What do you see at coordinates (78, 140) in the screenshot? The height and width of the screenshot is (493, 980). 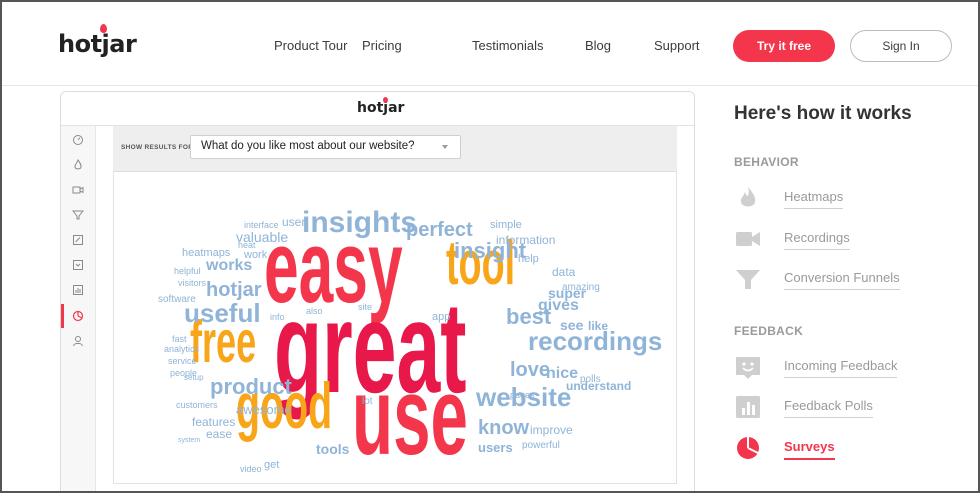 I see `dashboard-icon` at bounding box center [78, 140].